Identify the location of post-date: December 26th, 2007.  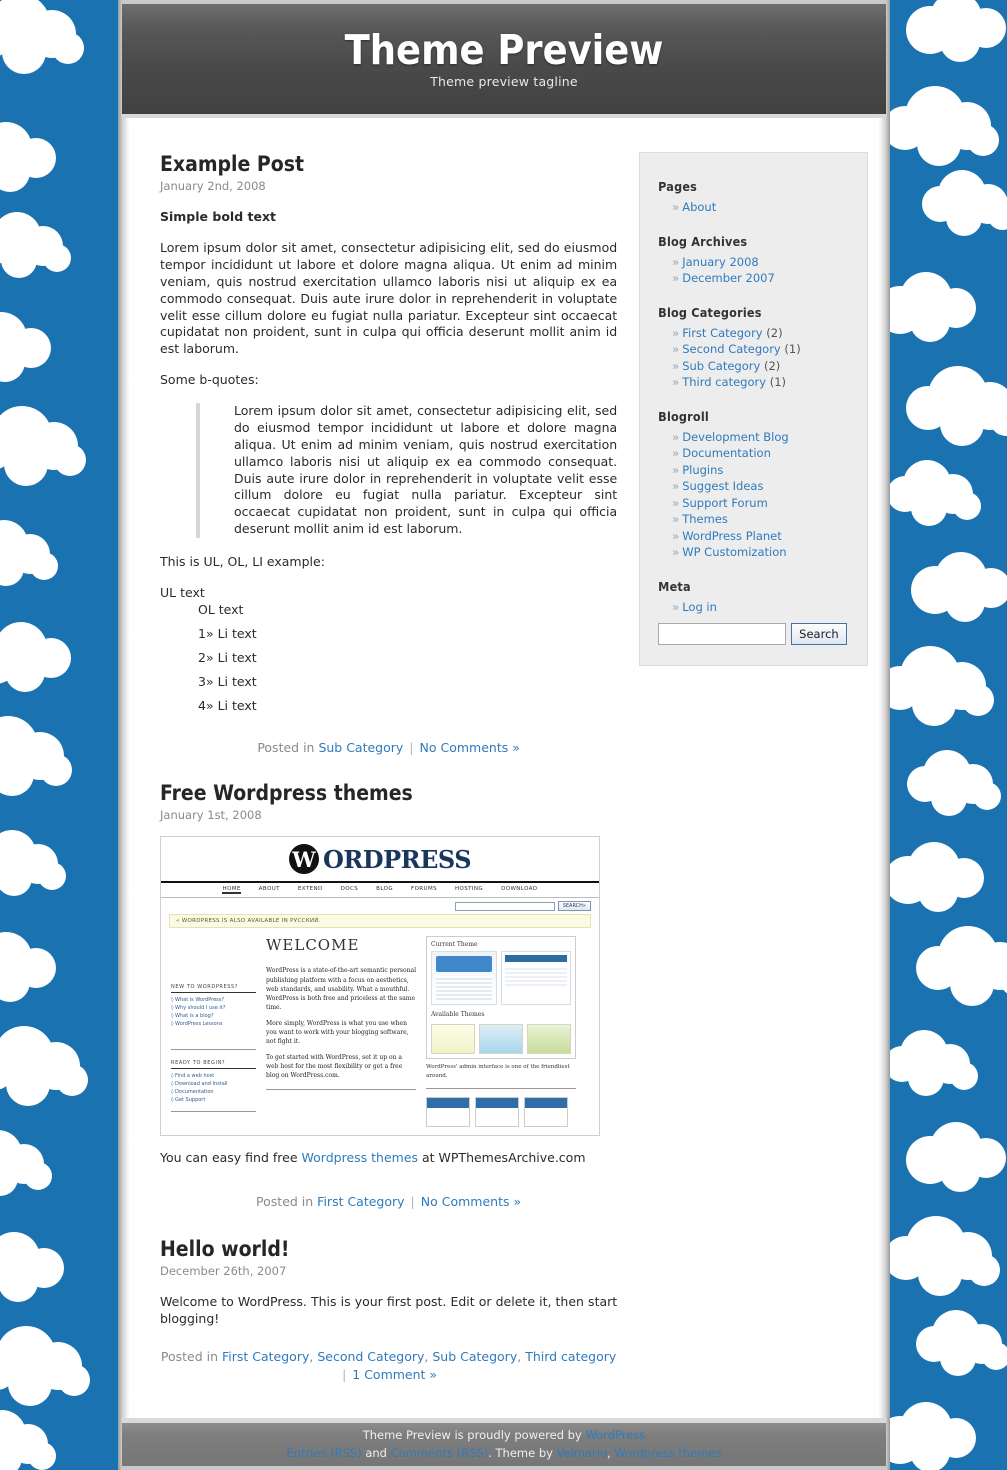
(223, 1271).